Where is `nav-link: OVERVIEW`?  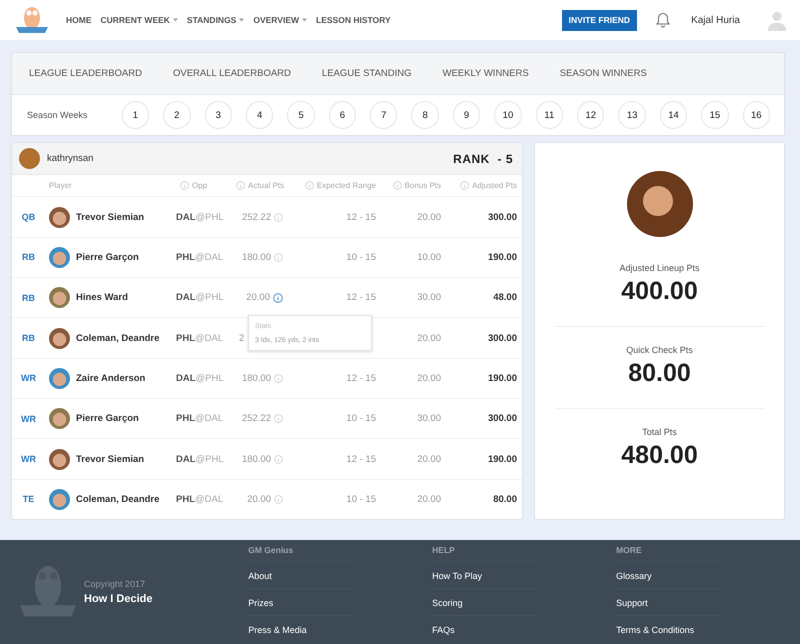
nav-link: OVERVIEW is located at coordinates (280, 20).